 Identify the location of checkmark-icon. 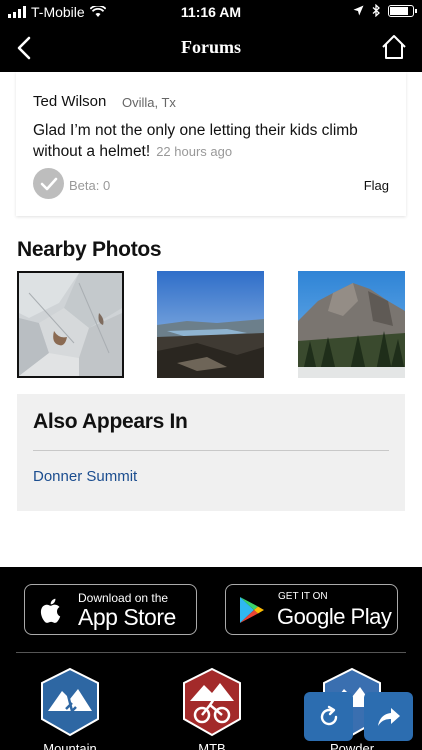
(48, 183).